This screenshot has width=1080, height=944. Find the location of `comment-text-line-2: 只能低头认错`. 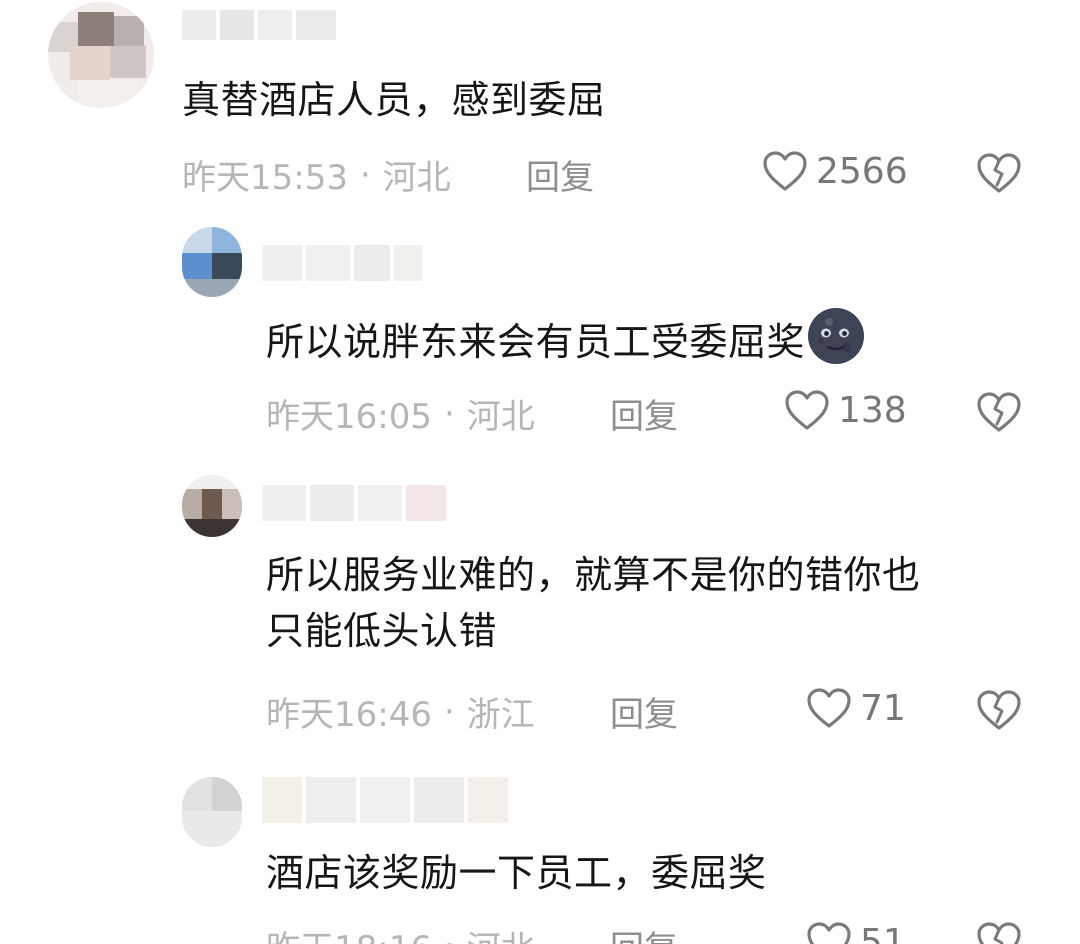

comment-text-line-2: 只能低头认错 is located at coordinates (382, 631).